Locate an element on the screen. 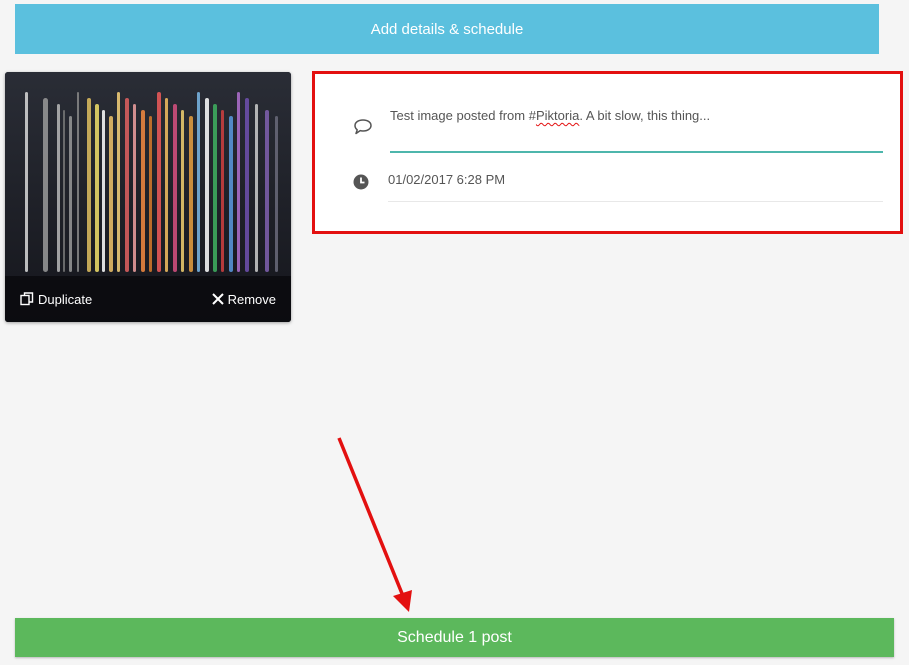 The width and height of the screenshot is (909, 665). schedule-post-button: Schedule 1 post is located at coordinates (454, 637).